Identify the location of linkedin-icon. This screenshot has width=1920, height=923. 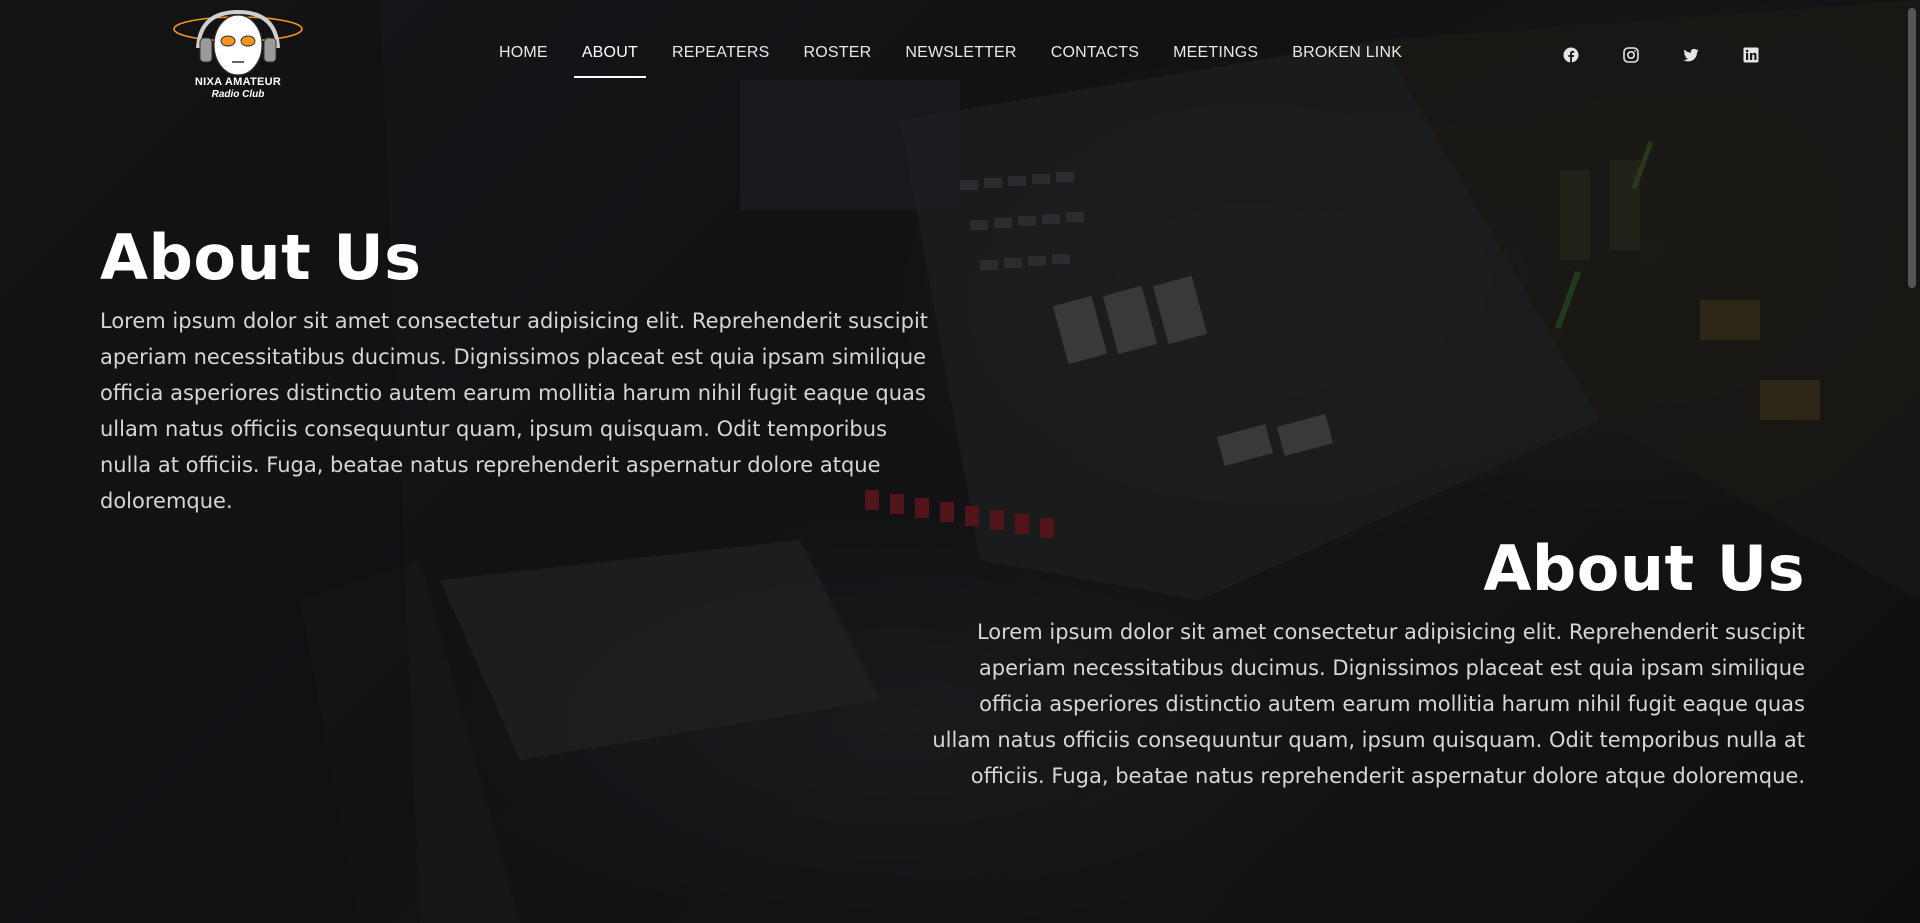
(1751, 55).